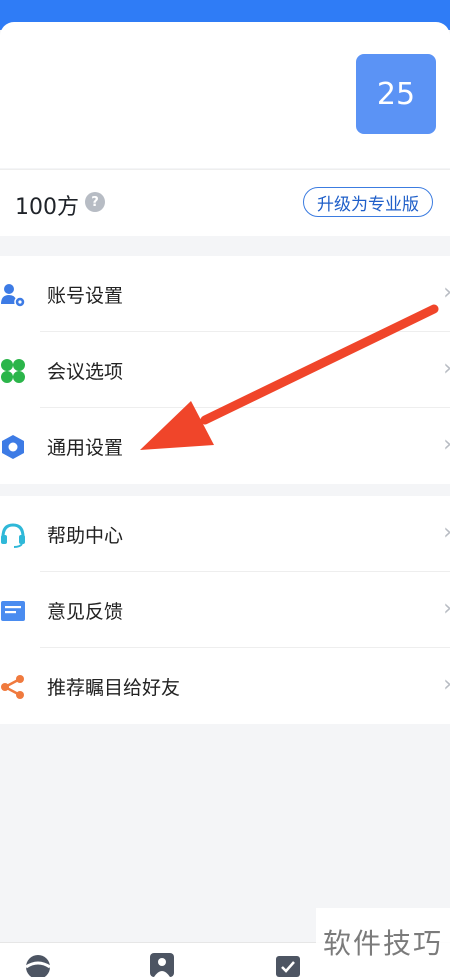 Image resolution: width=450 pixels, height=977 pixels. Describe the element at coordinates (85, 536) in the screenshot. I see `menu-label: 帮助中心` at that location.